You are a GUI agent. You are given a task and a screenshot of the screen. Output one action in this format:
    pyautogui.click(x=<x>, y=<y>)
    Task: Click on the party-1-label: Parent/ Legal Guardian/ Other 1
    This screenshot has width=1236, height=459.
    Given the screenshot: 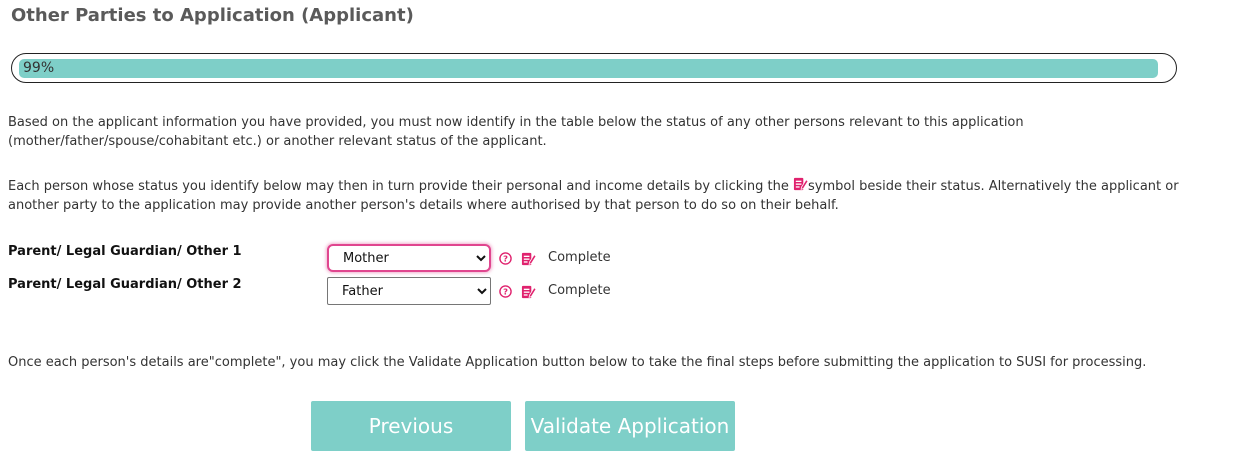 What is the action you would take?
    pyautogui.click(x=125, y=251)
    